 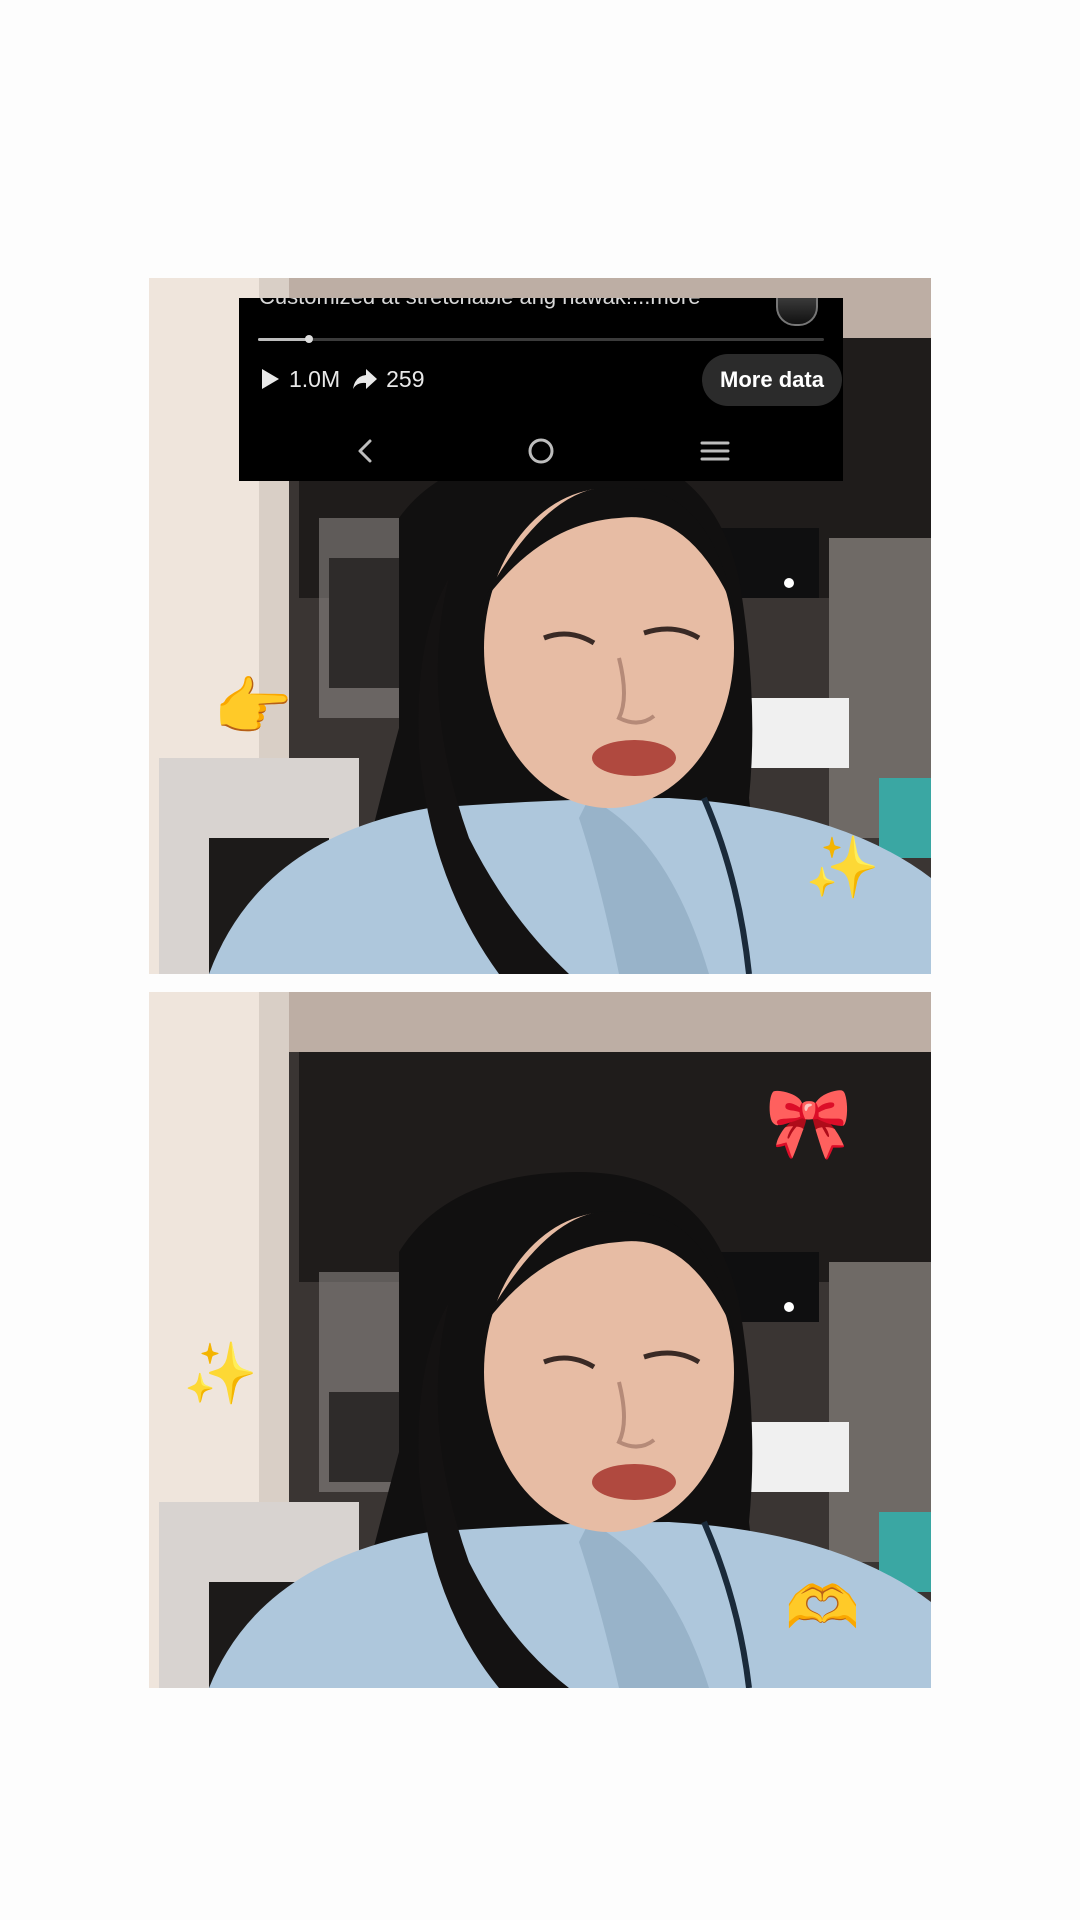 What do you see at coordinates (365, 379) in the screenshot?
I see `share-arrow-icon` at bounding box center [365, 379].